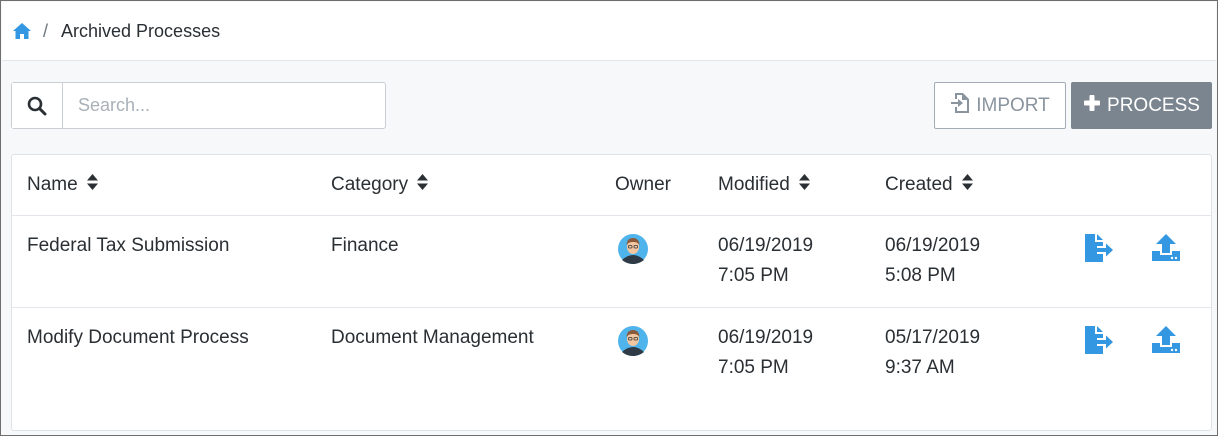 The width and height of the screenshot is (1218, 436). Describe the element at coordinates (1013, 105) in the screenshot. I see `import-button-label: IMPORT` at that location.